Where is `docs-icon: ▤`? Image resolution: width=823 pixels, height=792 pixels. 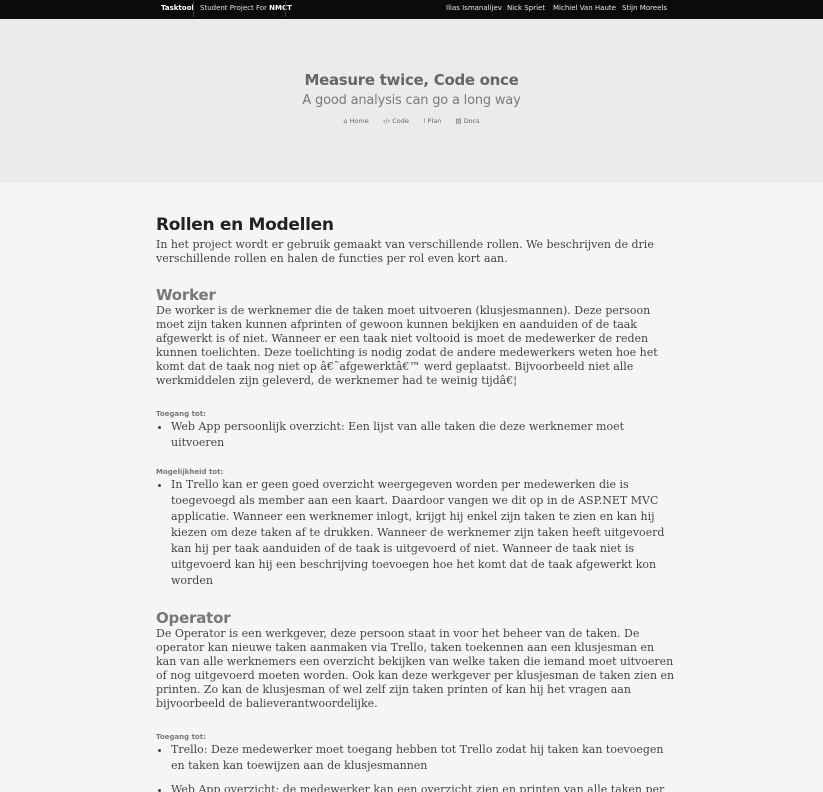
docs-icon: ▤ is located at coordinates (458, 121).